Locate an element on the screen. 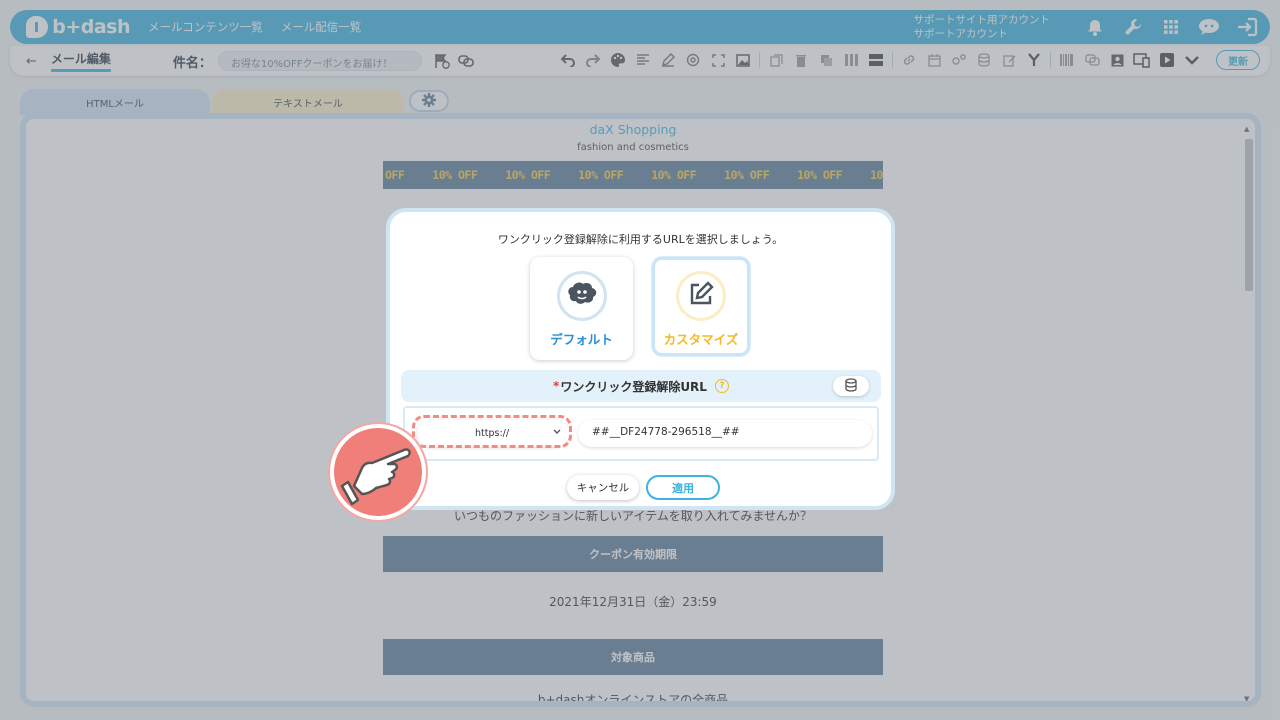  mode-default-card: デフォルト is located at coordinates (581, 308).